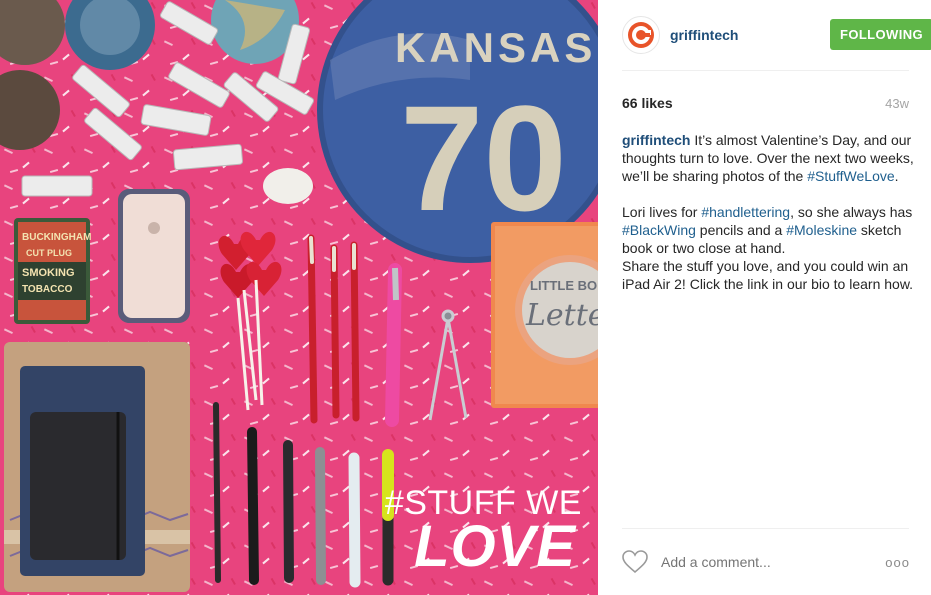  Describe the element at coordinates (741, 230) in the screenshot. I see `caption-text: pencils and a` at that location.